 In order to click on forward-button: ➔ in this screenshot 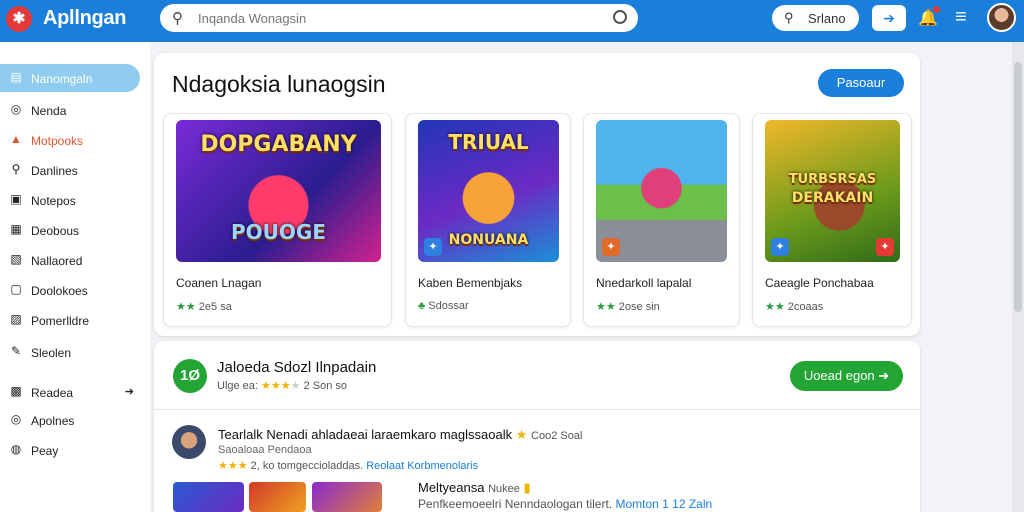, I will do `click(889, 18)`.